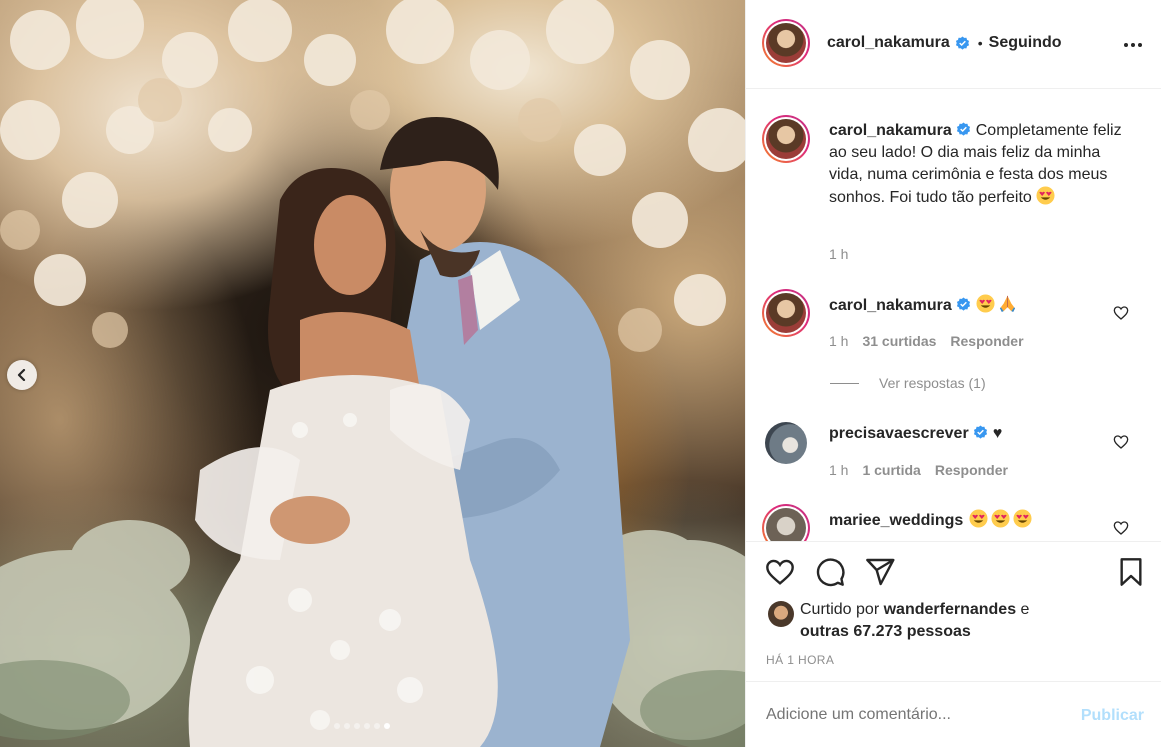  Describe the element at coordinates (1025, 609) in the screenshot. I see `likes-connector: e` at that location.